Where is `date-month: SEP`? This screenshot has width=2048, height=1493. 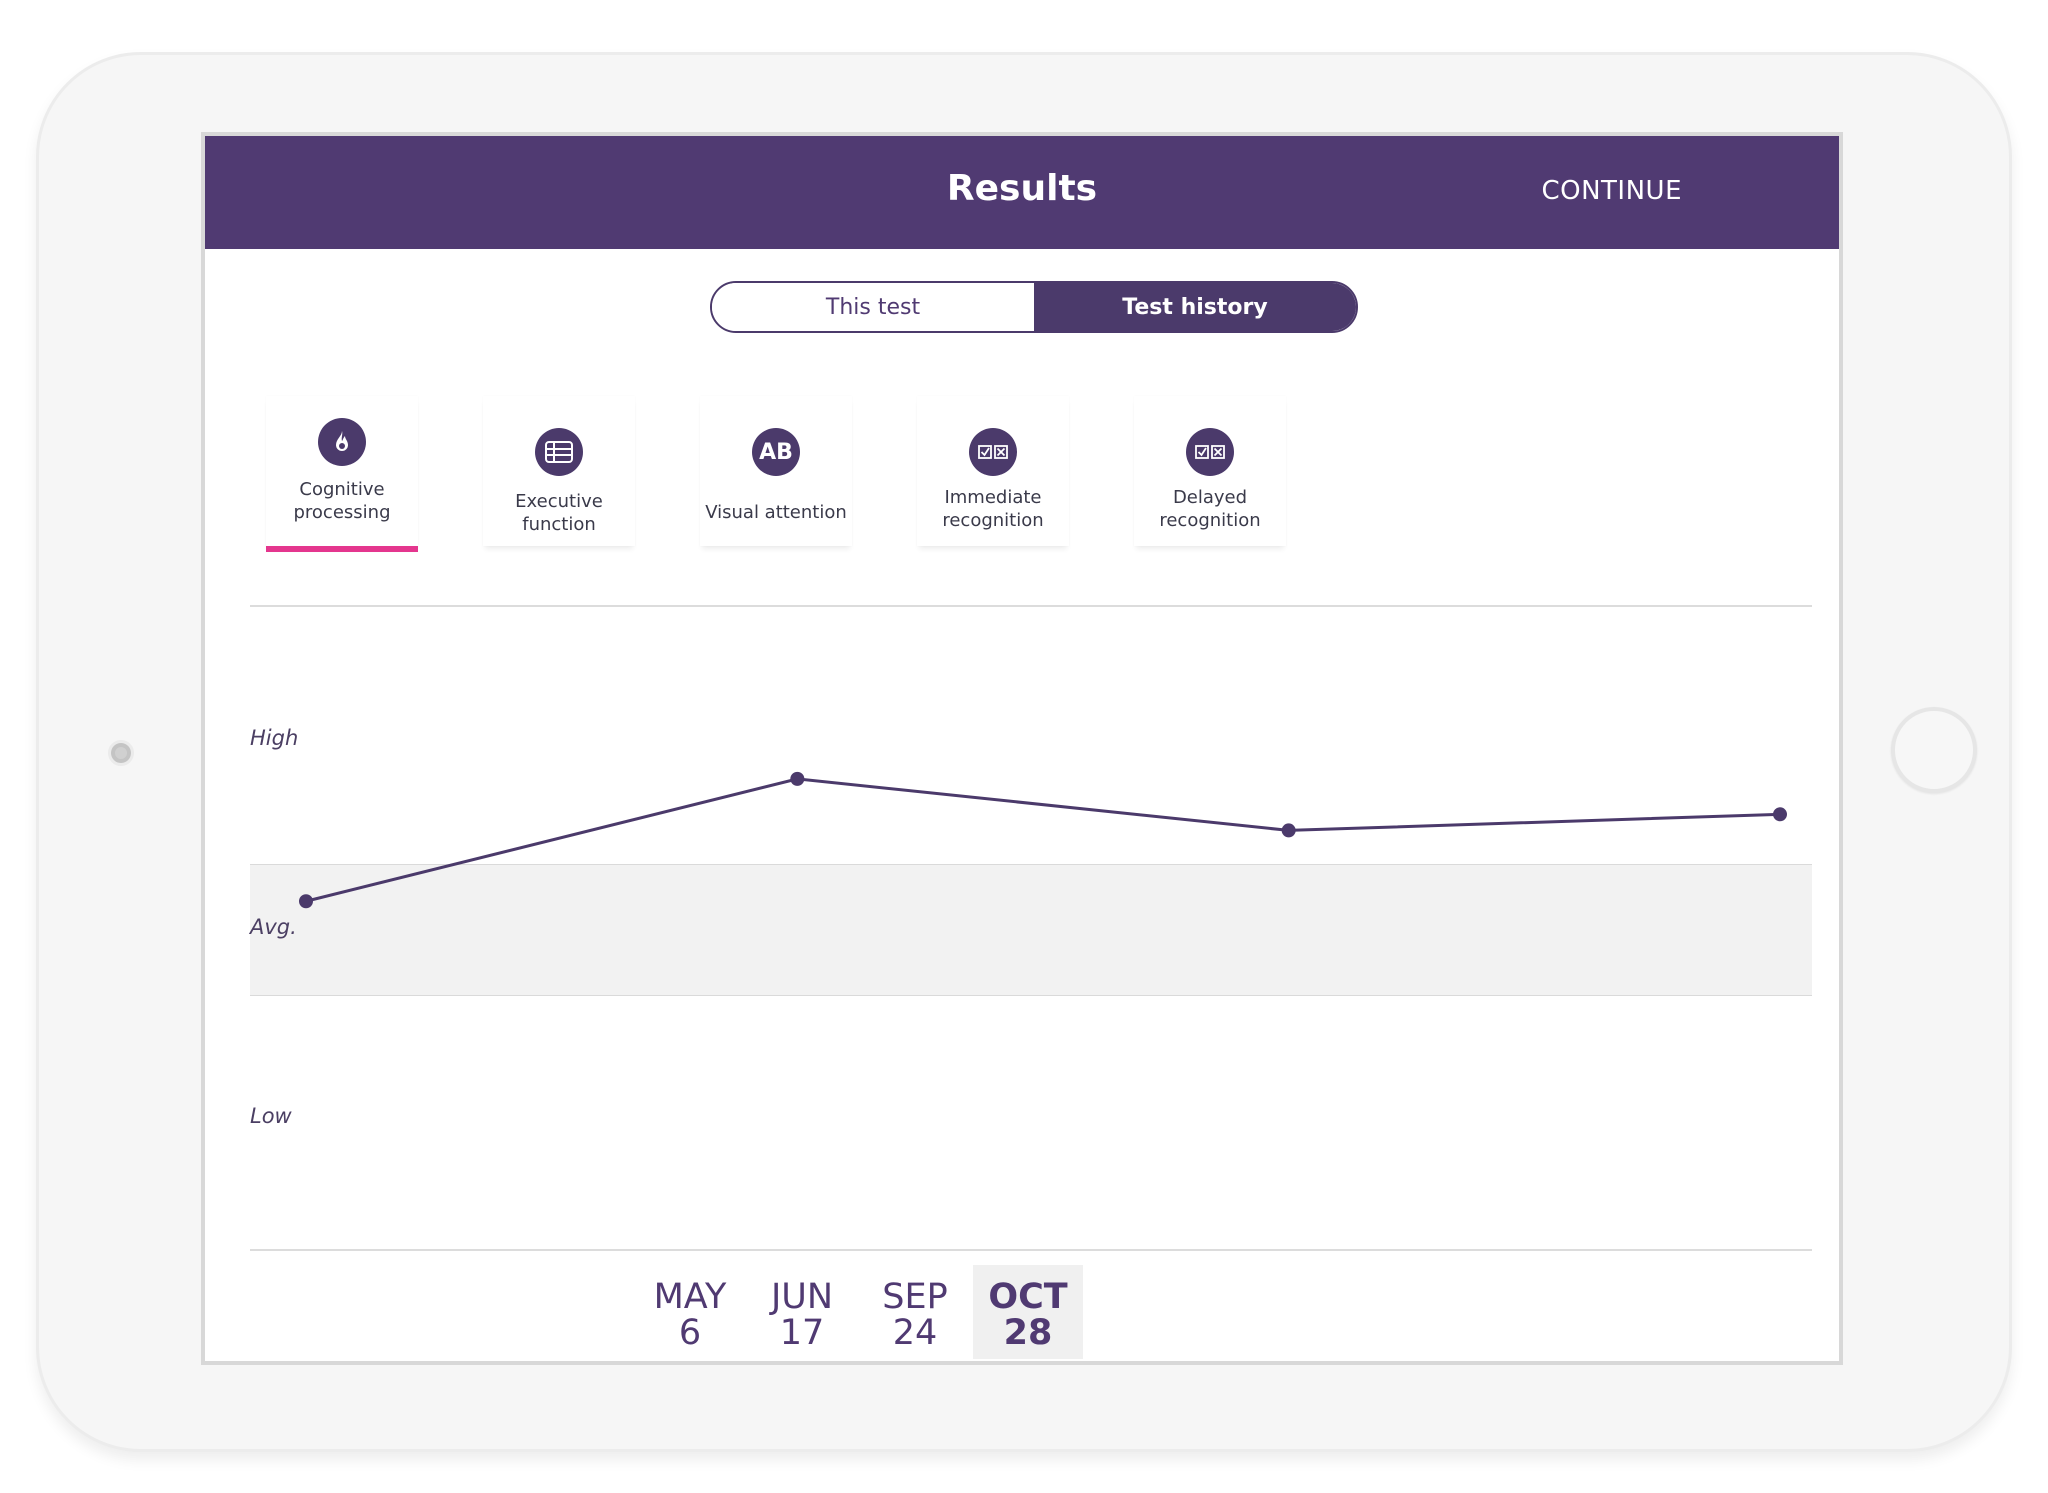 date-month: SEP is located at coordinates (915, 1297).